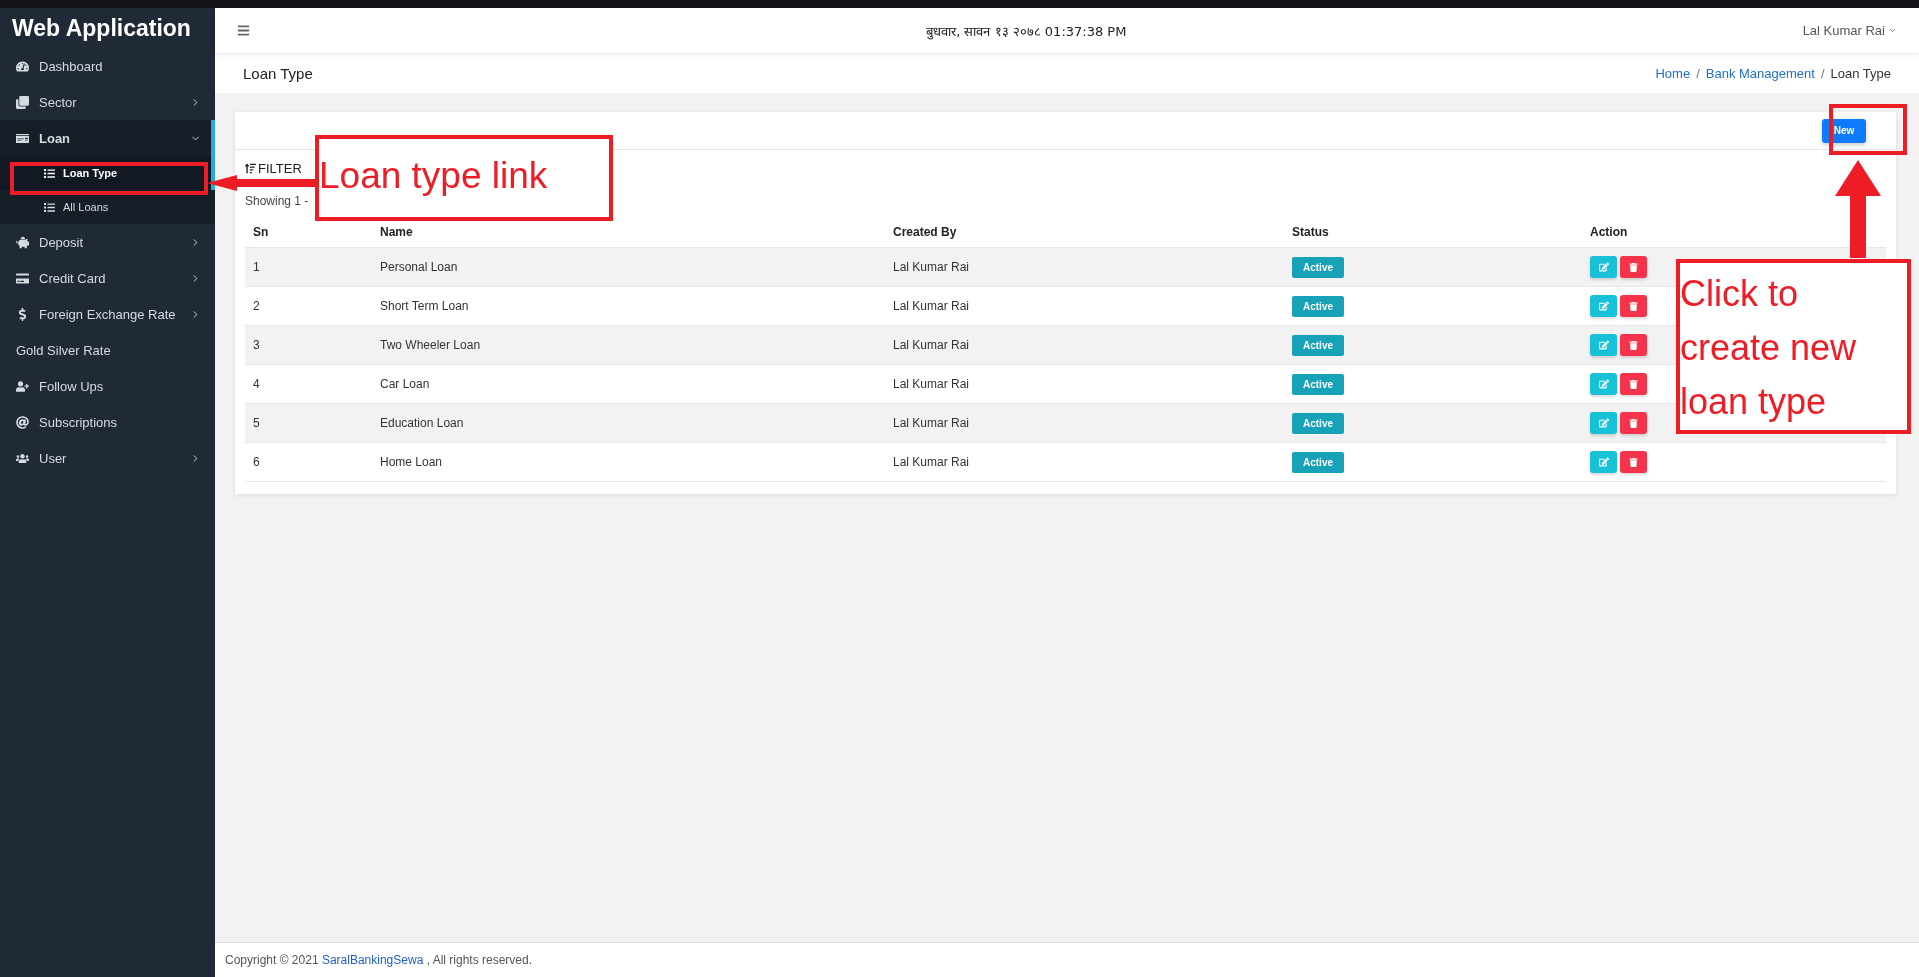  Describe the element at coordinates (430, 345) in the screenshot. I see `table-cell-text: Two Wheeler Loan` at that location.